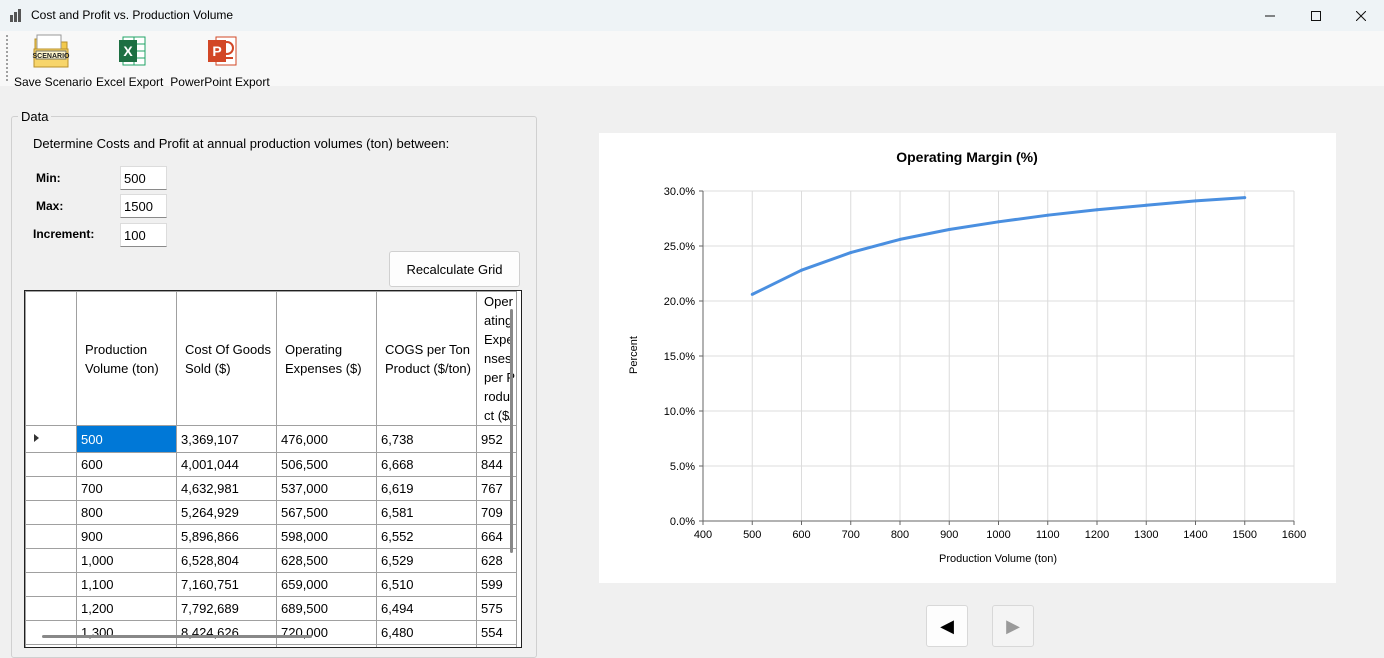 The width and height of the screenshot is (1384, 658). I want to click on table-cell: 6,480, so click(426, 632).